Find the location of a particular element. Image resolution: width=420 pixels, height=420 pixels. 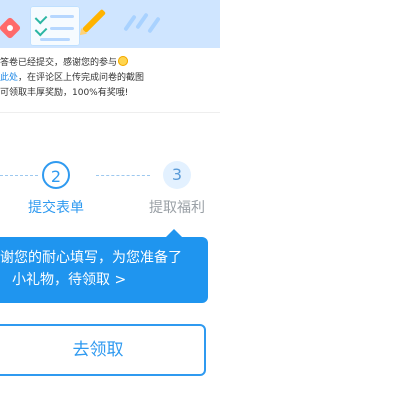

claim-reward-button: 去领取 is located at coordinates (103, 350).